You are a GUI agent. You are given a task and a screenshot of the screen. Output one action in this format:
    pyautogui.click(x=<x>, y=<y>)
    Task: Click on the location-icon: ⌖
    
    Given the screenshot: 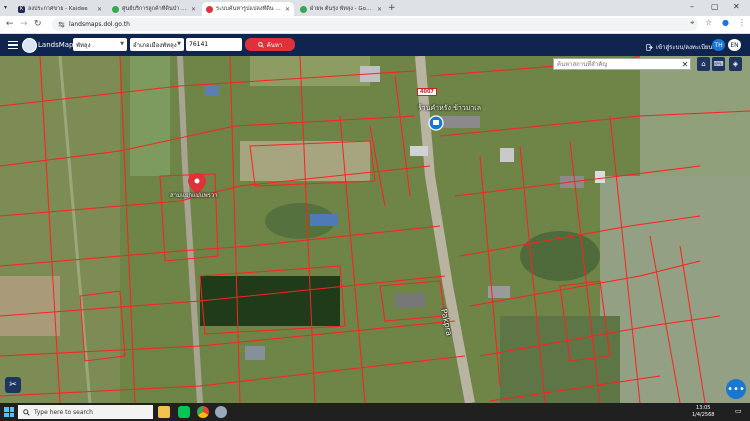 What is the action you would take?
    pyautogui.click(x=692, y=23)
    